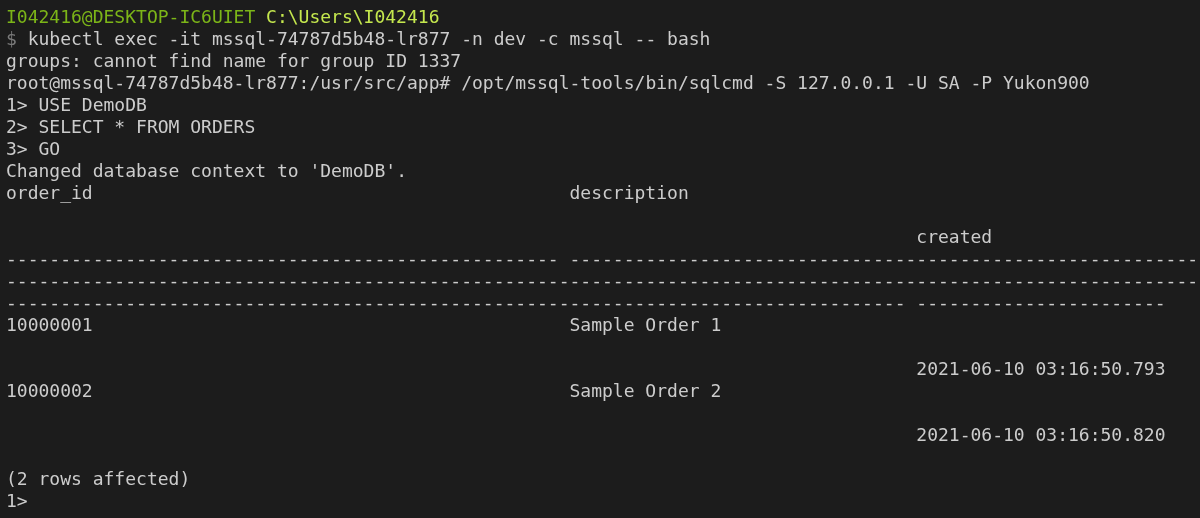 This screenshot has width=1200, height=518. What do you see at coordinates (11, 39) in the screenshot?
I see `prompt-symbol: $` at bounding box center [11, 39].